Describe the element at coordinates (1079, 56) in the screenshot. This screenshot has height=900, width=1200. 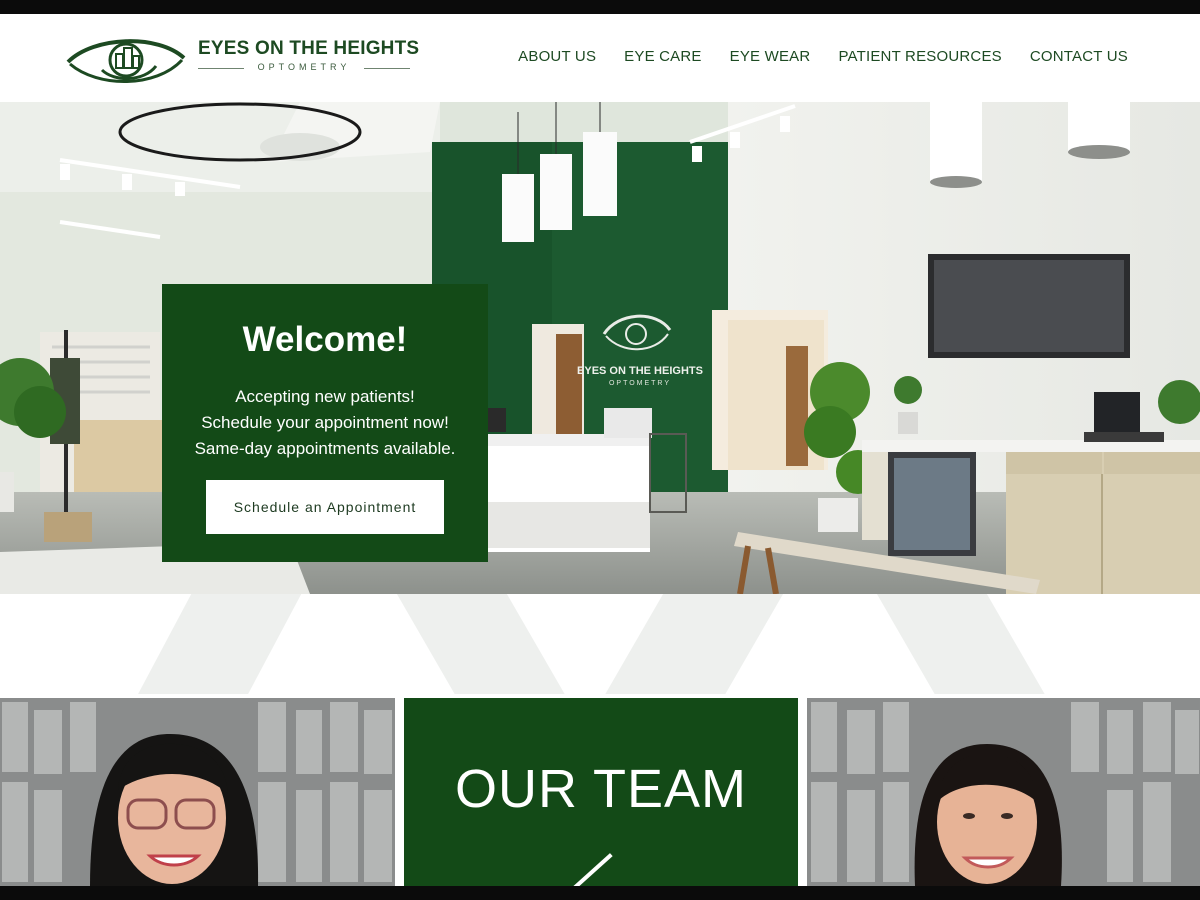
I see `nav-contact-us: CONTACT US` at that location.